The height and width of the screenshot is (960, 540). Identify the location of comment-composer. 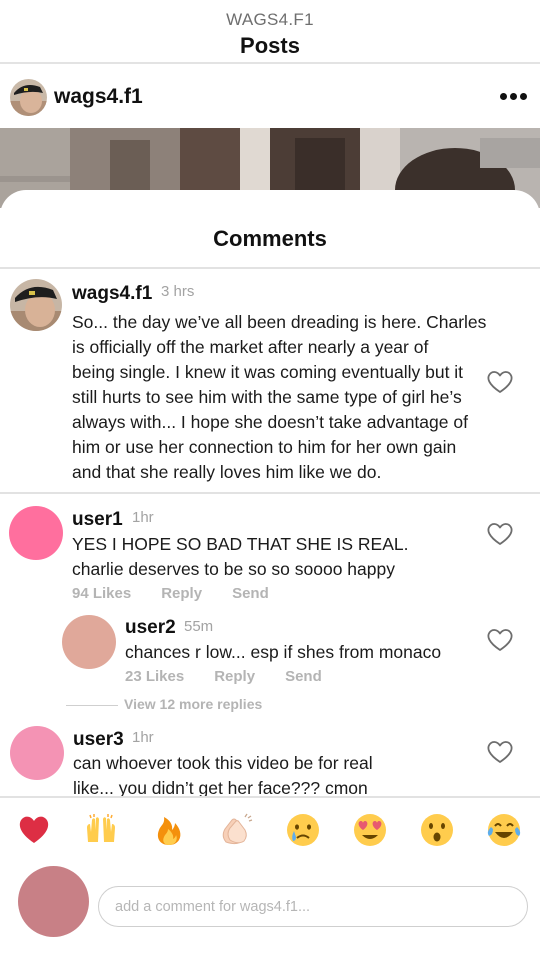
(270, 910).